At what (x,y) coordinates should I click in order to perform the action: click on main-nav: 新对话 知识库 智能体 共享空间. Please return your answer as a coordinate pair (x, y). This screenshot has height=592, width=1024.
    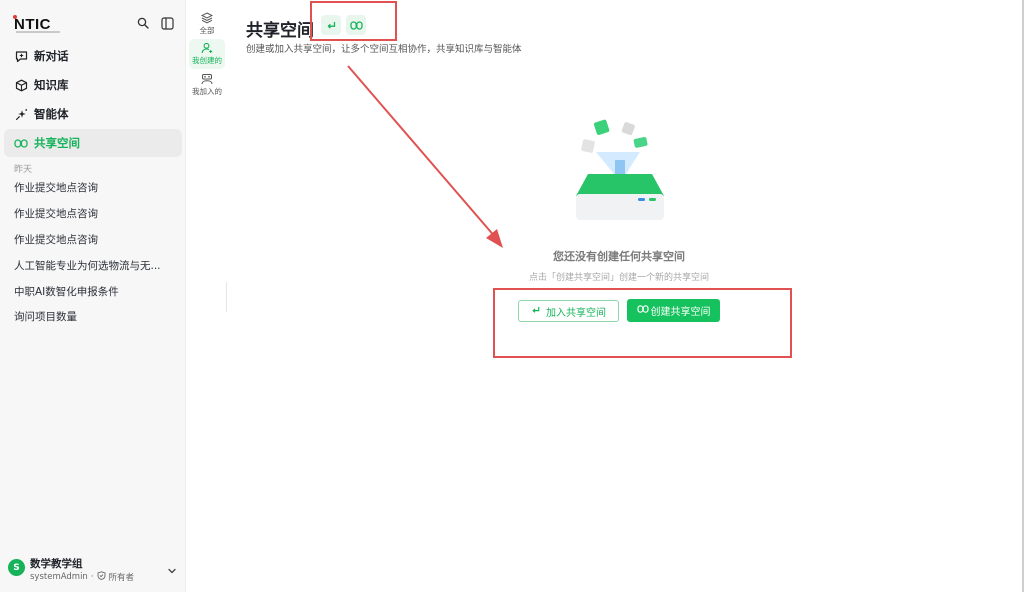
    Looking at the image, I should click on (93, 100).